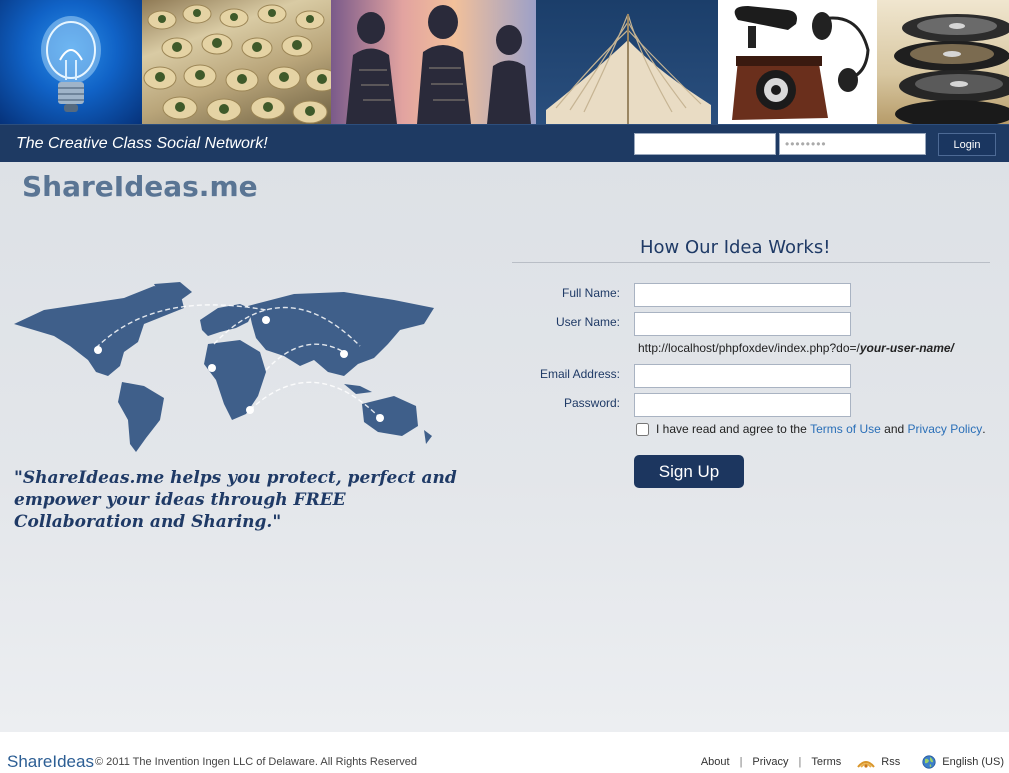 The image size is (1009, 773). What do you see at coordinates (797, 62) in the screenshot?
I see `telephone-image` at bounding box center [797, 62].